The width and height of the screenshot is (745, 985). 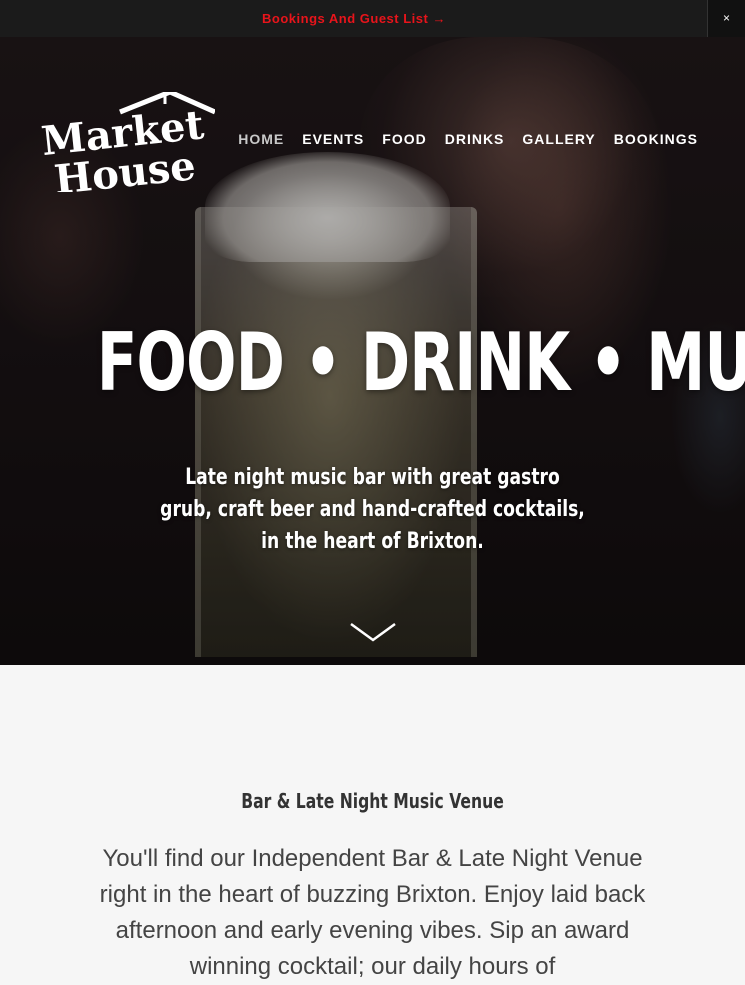 I want to click on nav-item-home: HOME, so click(x=261, y=139).